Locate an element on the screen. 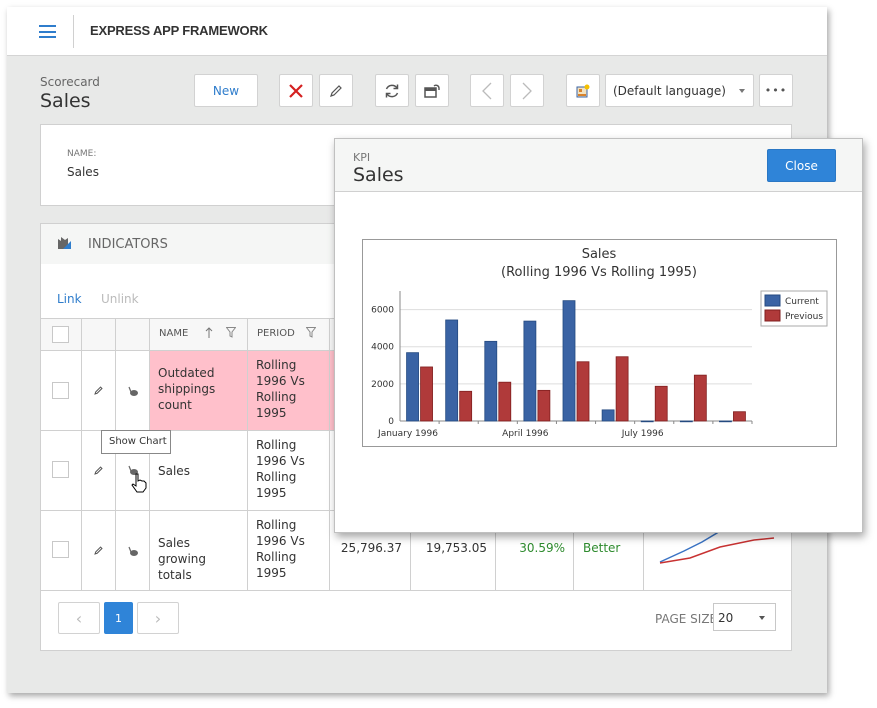 This screenshot has height=708, width=877. new-button: New is located at coordinates (226, 90).